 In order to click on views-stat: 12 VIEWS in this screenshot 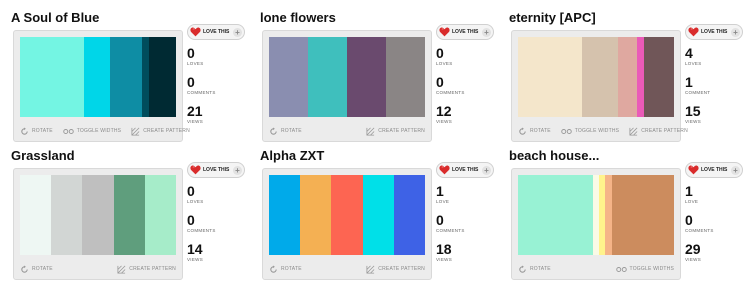, I will do `click(444, 114)`.